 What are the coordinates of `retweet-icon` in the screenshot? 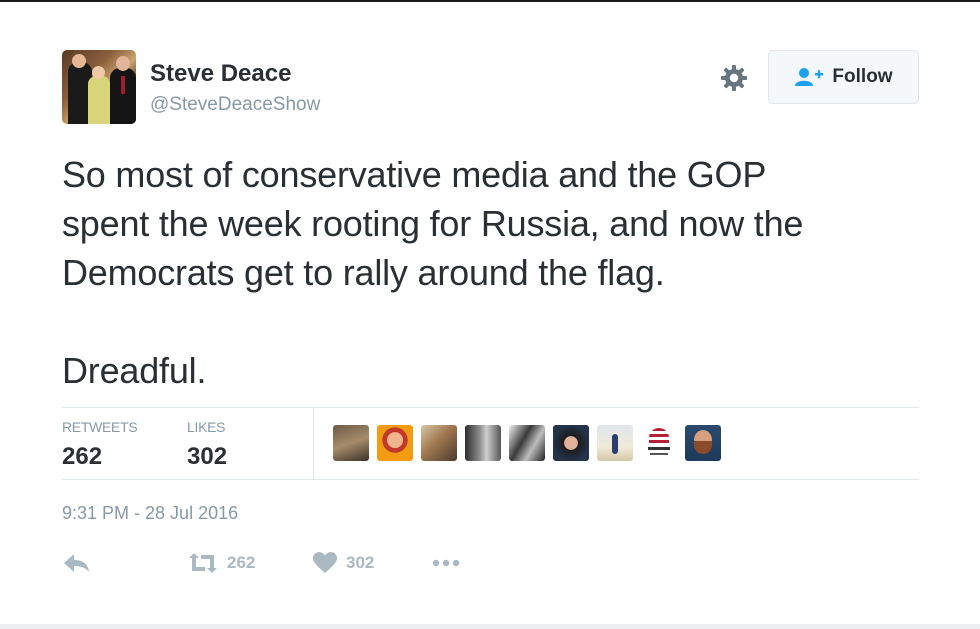 It's located at (203, 563).